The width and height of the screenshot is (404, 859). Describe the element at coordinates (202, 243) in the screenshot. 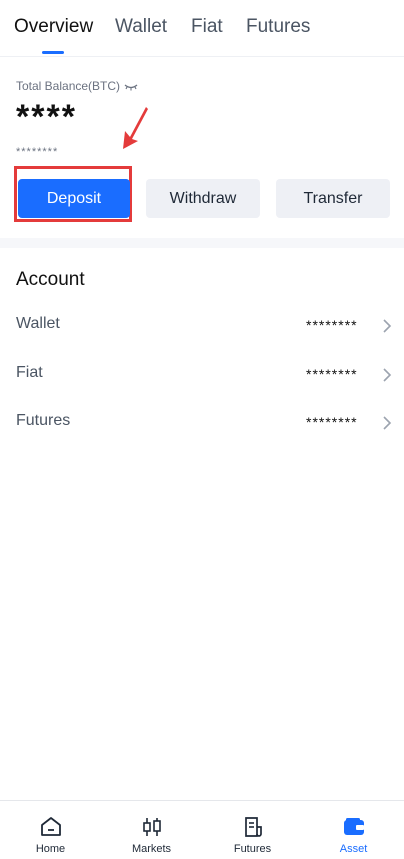

I see `section-divider` at that location.